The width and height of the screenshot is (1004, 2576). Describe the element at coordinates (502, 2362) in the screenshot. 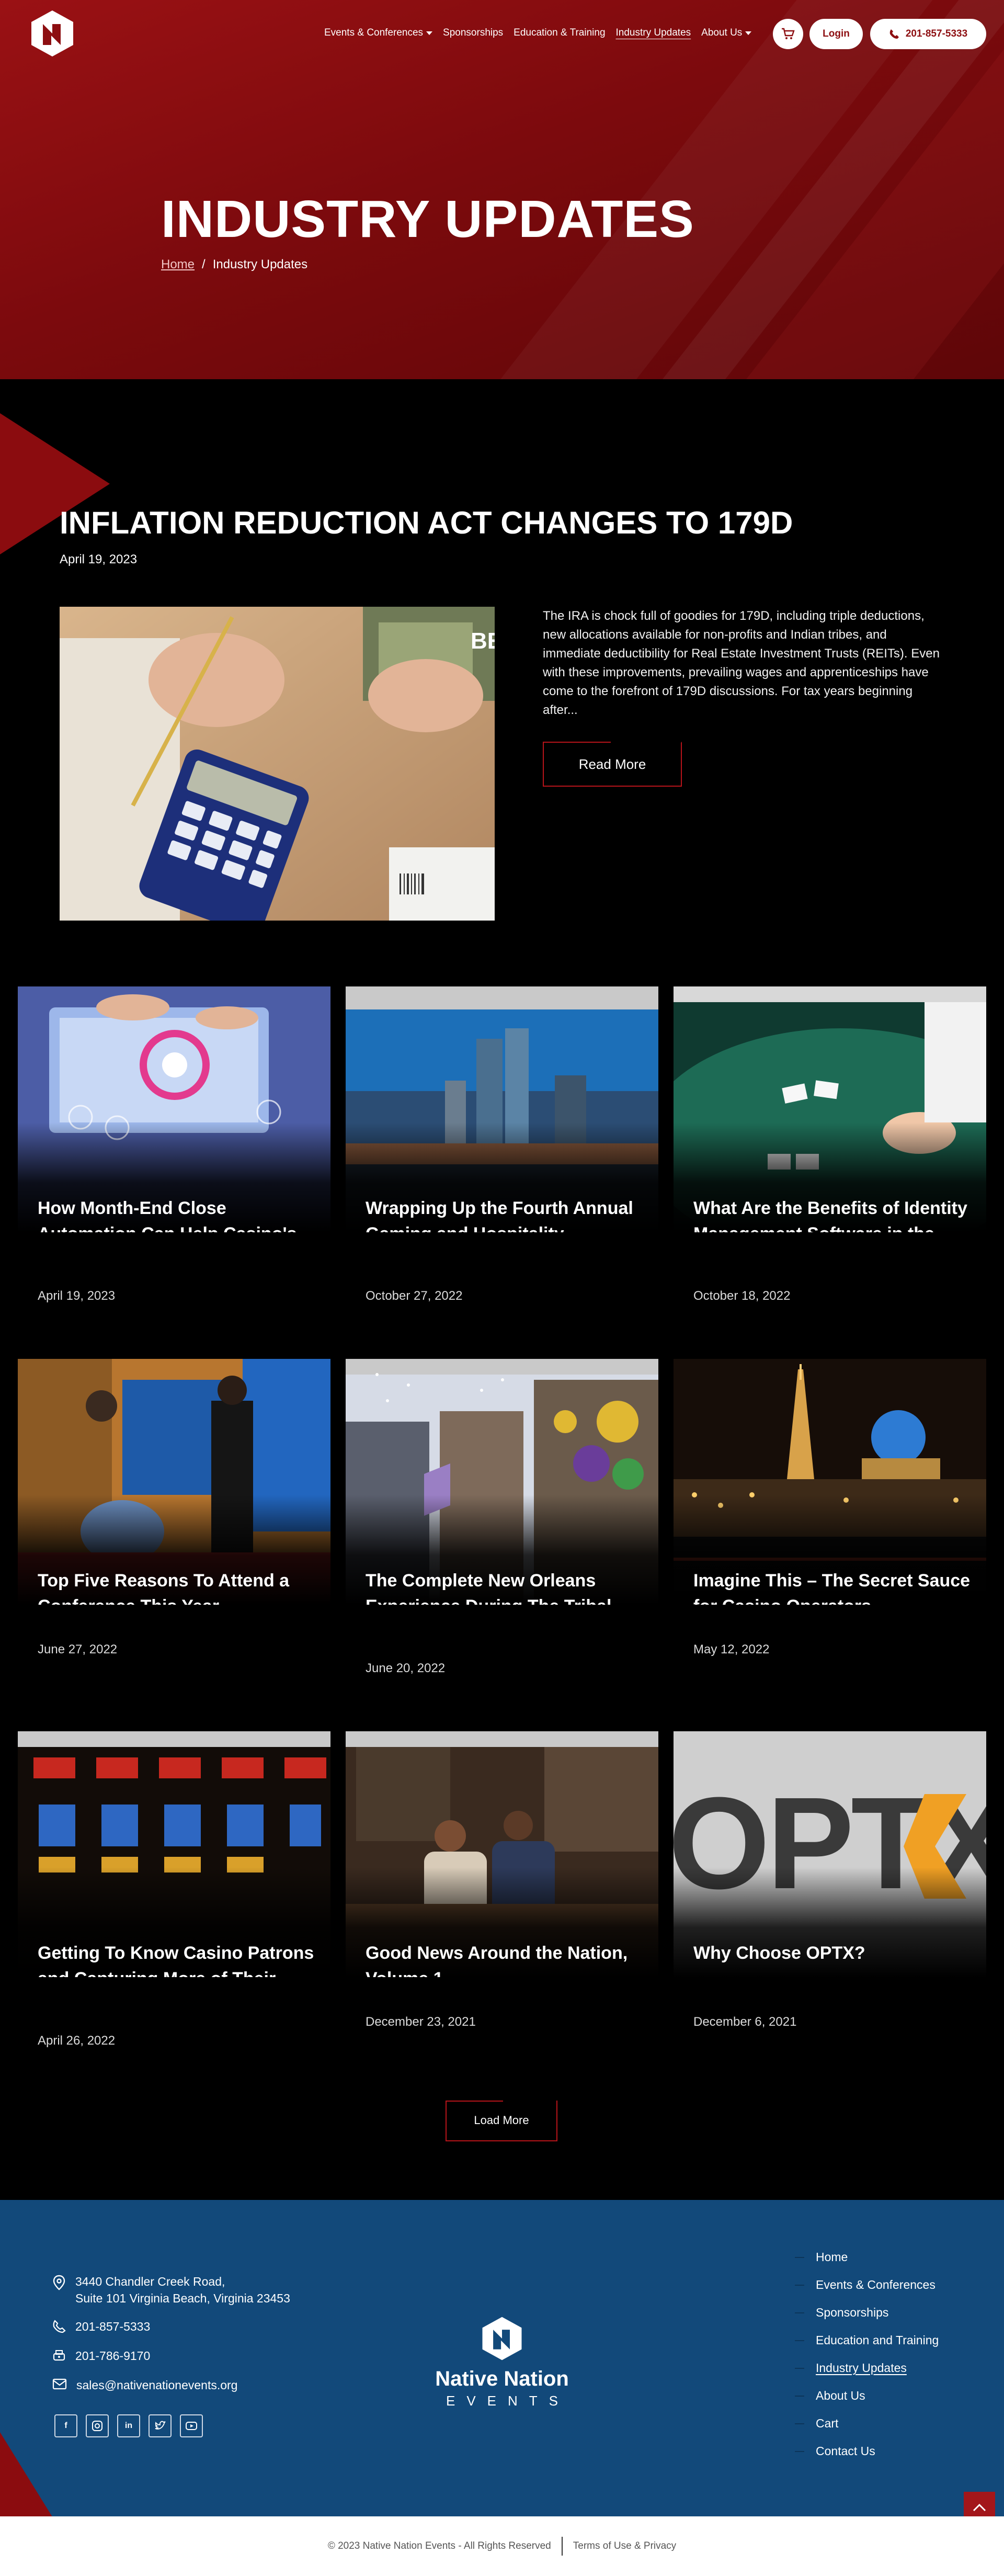

I see `footer-logo: Native Nation EVENTS` at that location.